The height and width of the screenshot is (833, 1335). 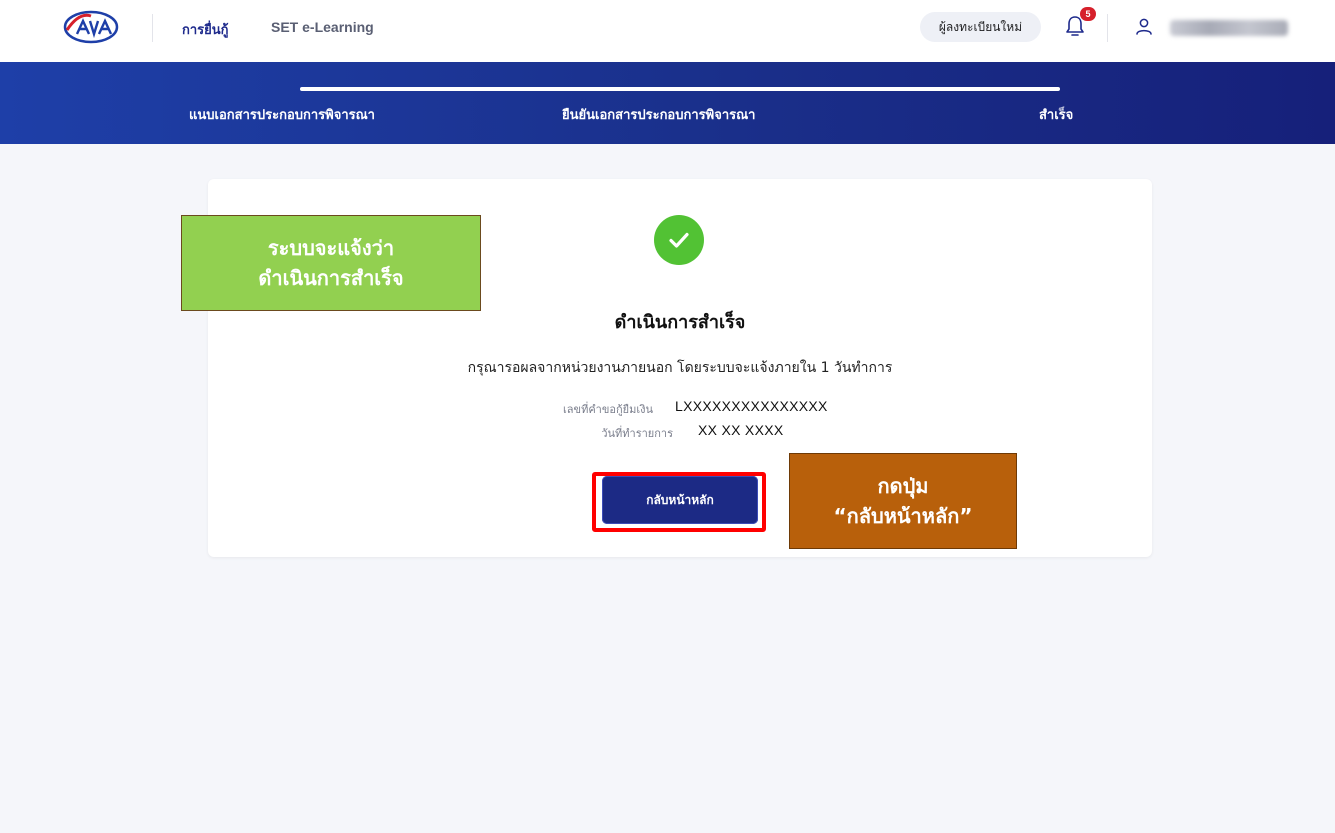 What do you see at coordinates (282, 115) in the screenshot?
I see `step-attach-documents: แนบเอกสารประกอบการพิจารณา` at bounding box center [282, 115].